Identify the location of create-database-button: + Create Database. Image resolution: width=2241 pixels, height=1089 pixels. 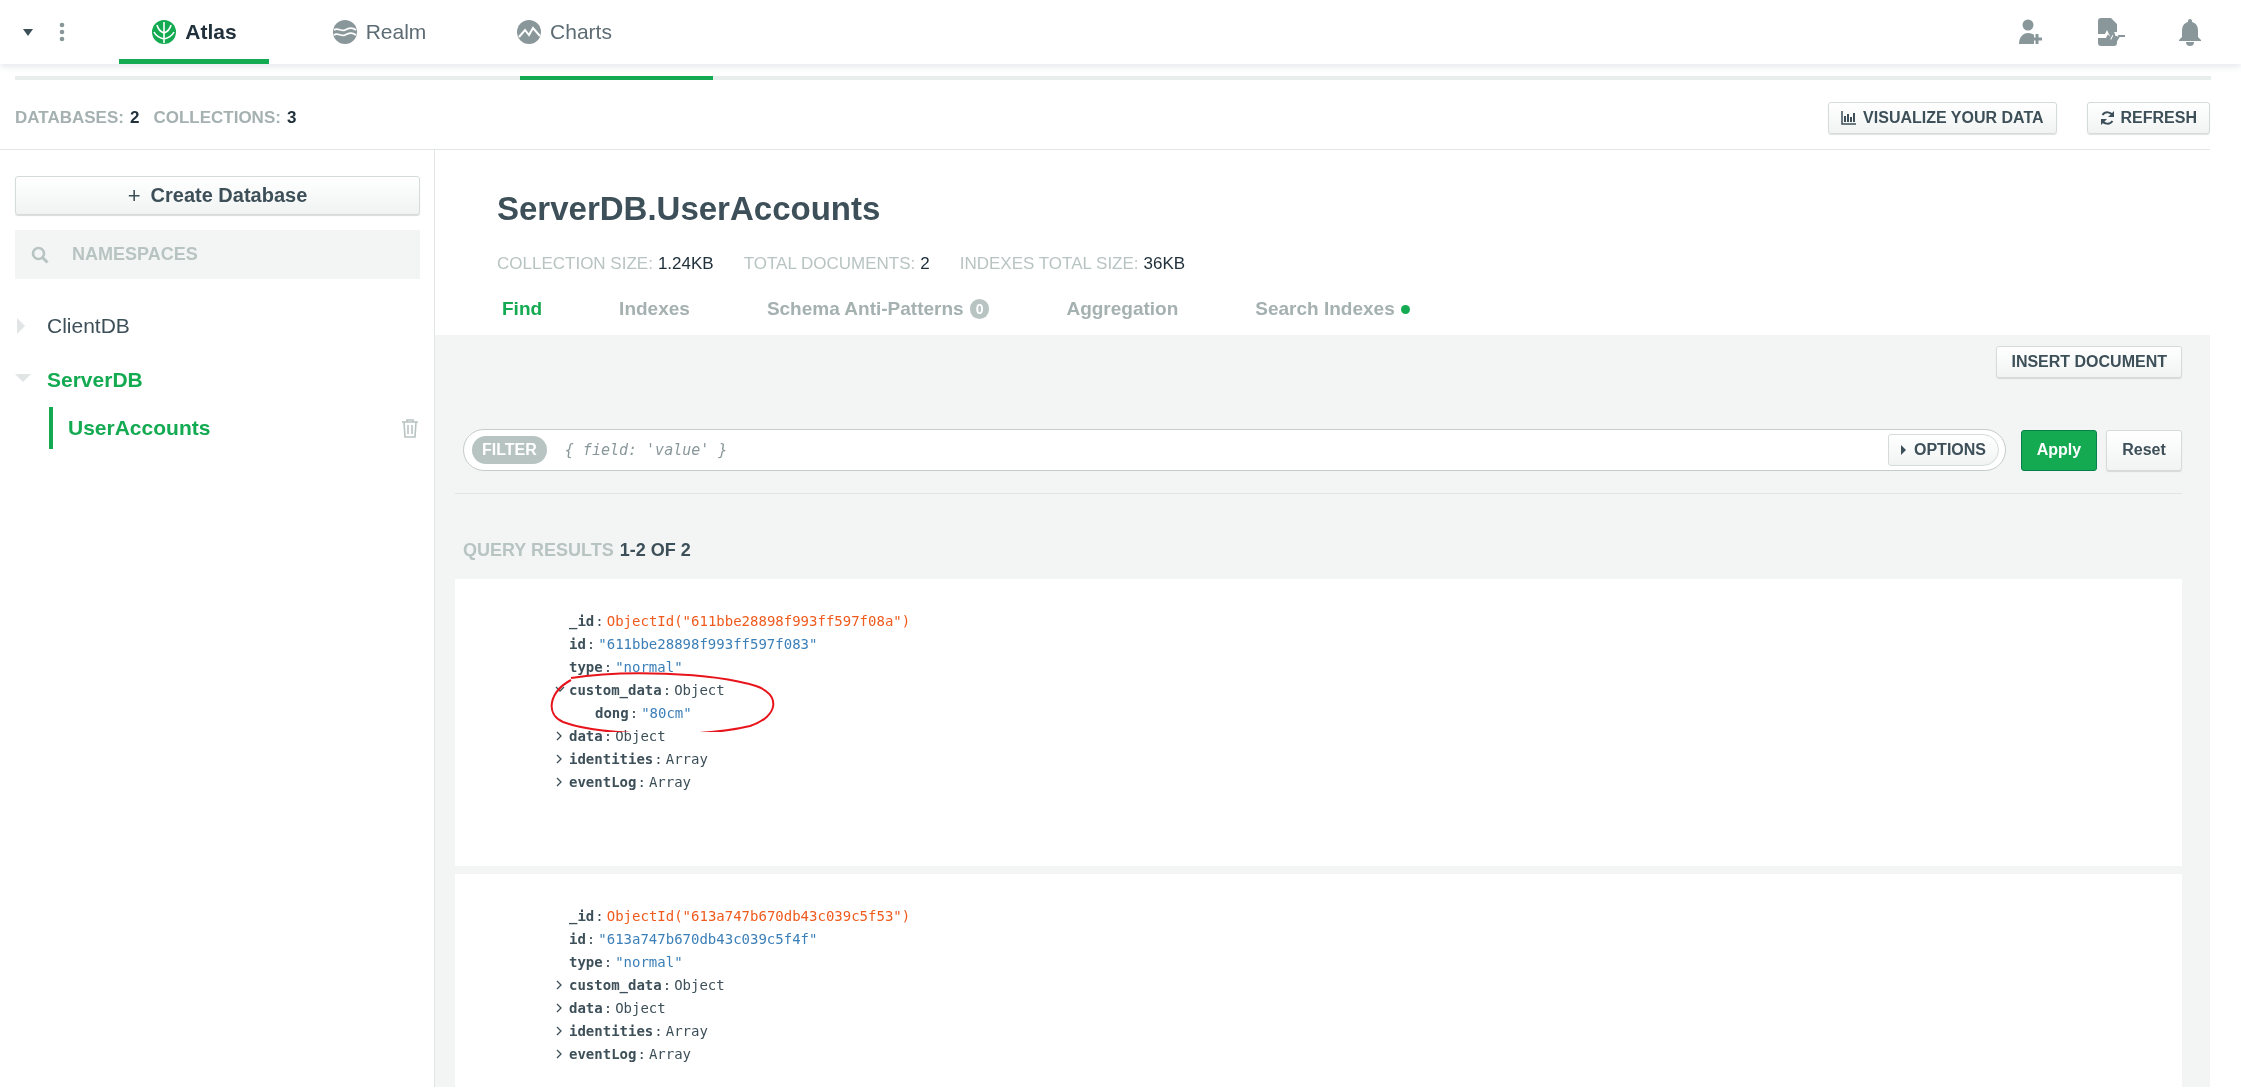
(217, 195).